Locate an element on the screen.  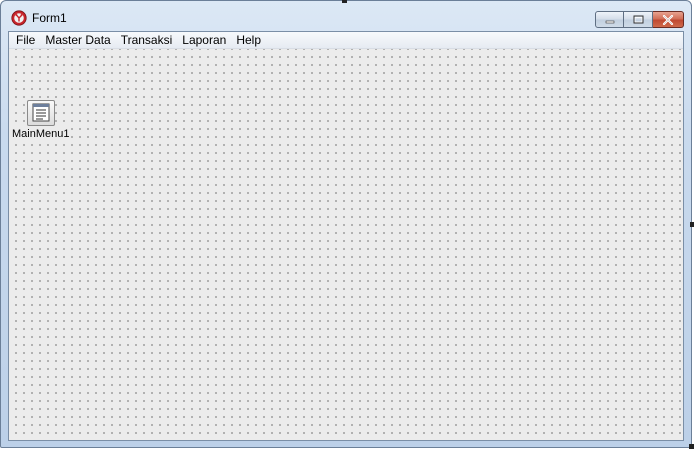
maximize-icon is located at coordinates (638, 19).